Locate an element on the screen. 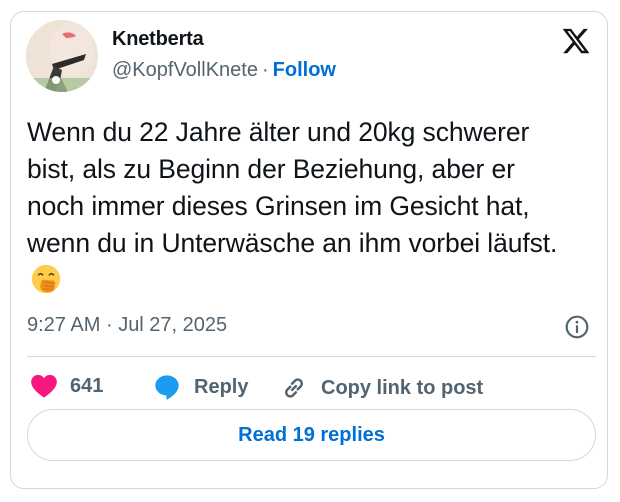 The height and width of the screenshot is (502, 620). author-handle-row: @KopfVollKnete · Follow is located at coordinates (224, 70).